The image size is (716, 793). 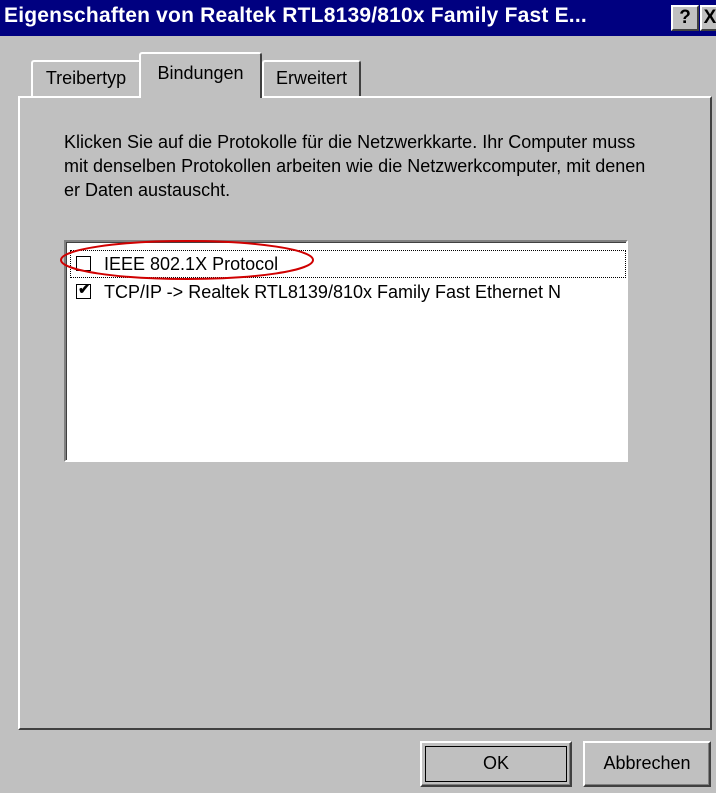 I want to click on ok-button: OK, so click(x=496, y=764).